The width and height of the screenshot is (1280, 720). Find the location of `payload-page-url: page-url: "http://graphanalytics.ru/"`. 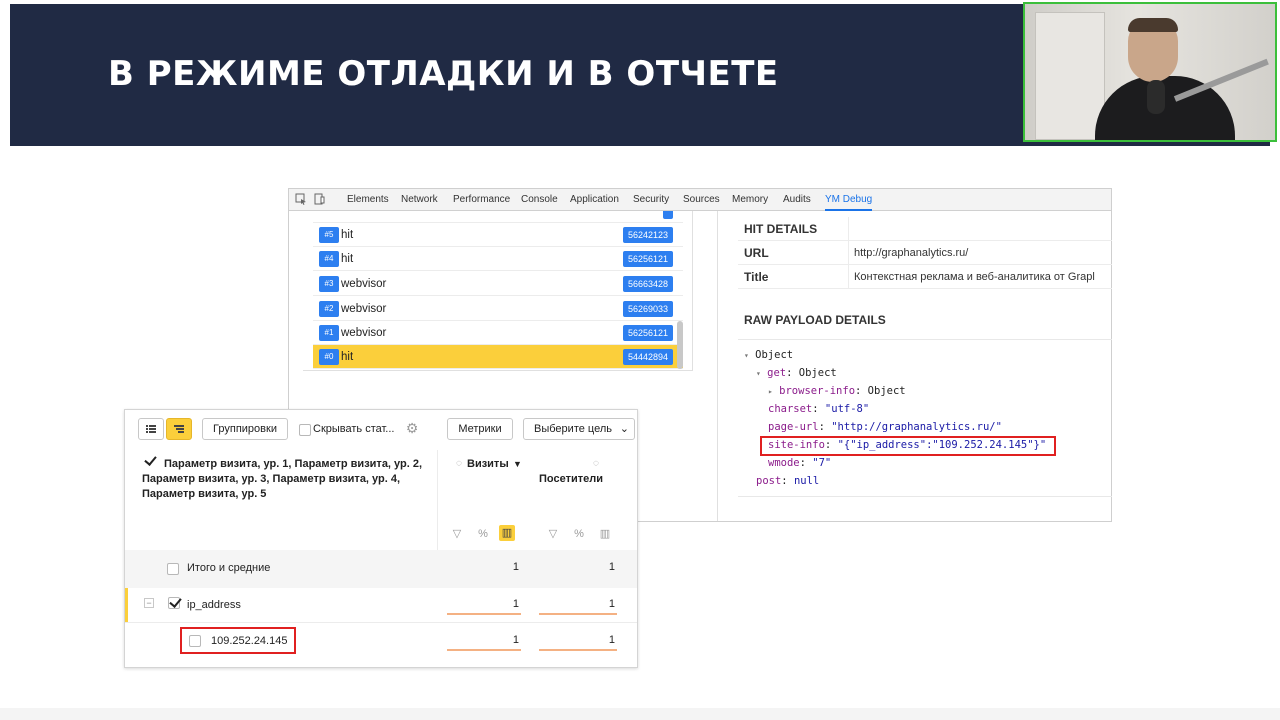

payload-page-url: page-url: "http://graphanalytics.ru/" is located at coordinates (885, 427).